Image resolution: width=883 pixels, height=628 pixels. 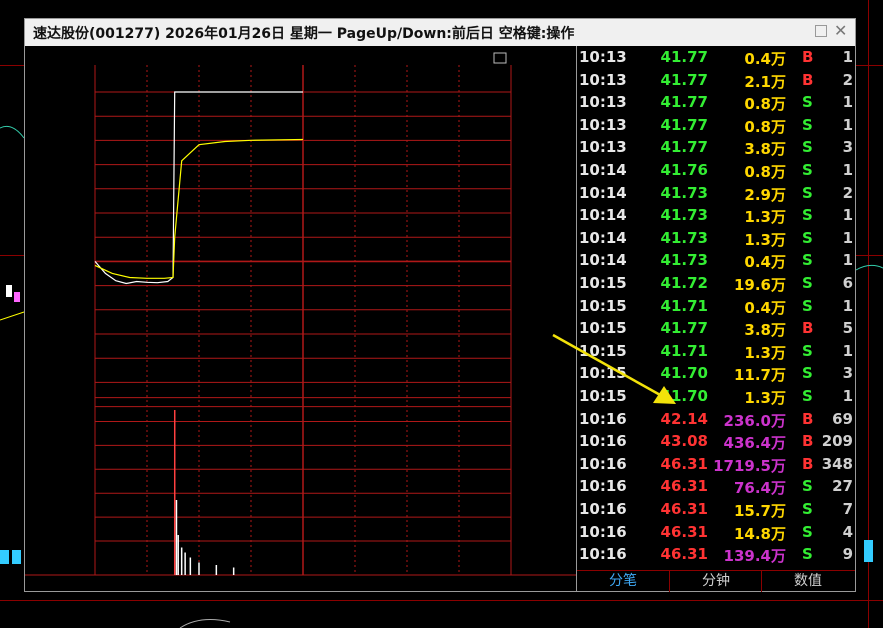 What do you see at coordinates (847, 531) in the screenshot?
I see `trade-count: 4` at bounding box center [847, 531].